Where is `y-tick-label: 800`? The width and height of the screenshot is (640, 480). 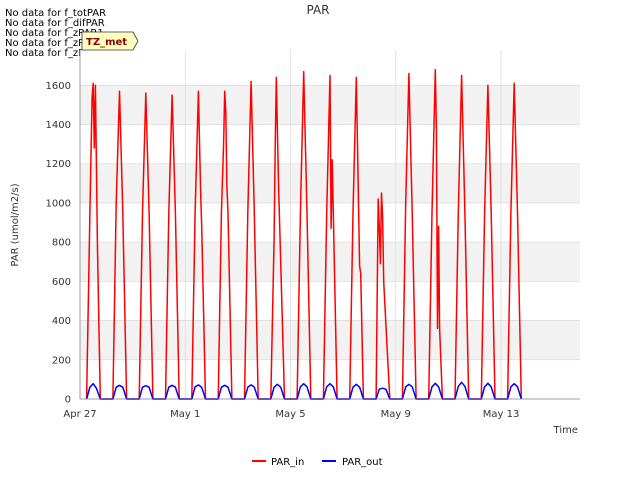
y-tick-label: 800 is located at coordinates (61, 243).